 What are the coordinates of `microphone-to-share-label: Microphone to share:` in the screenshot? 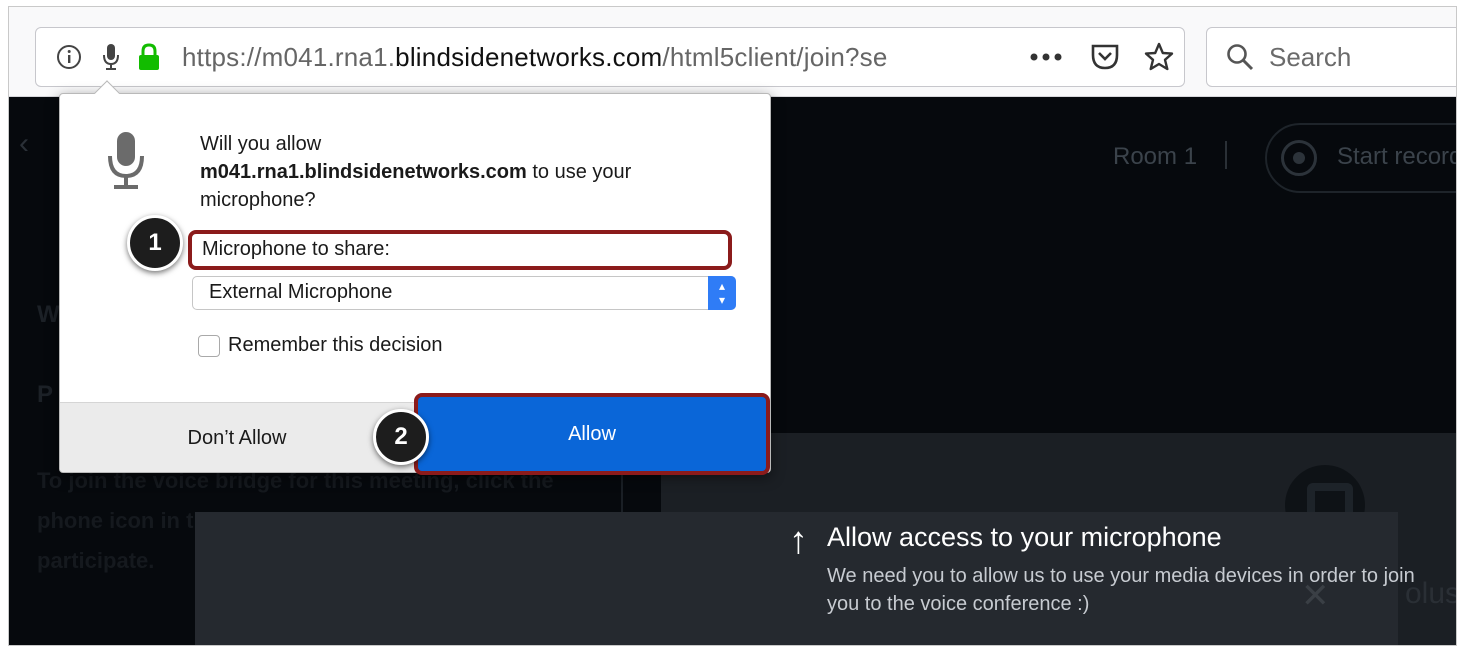 It's located at (460, 250).